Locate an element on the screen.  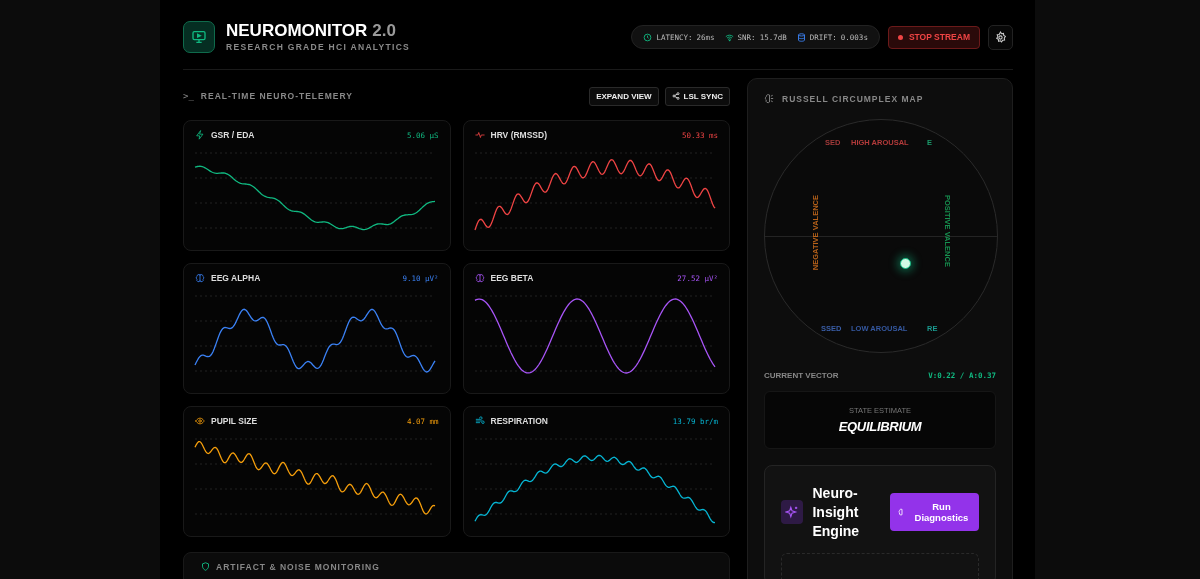
sparkles-icon is located at coordinates (792, 512).